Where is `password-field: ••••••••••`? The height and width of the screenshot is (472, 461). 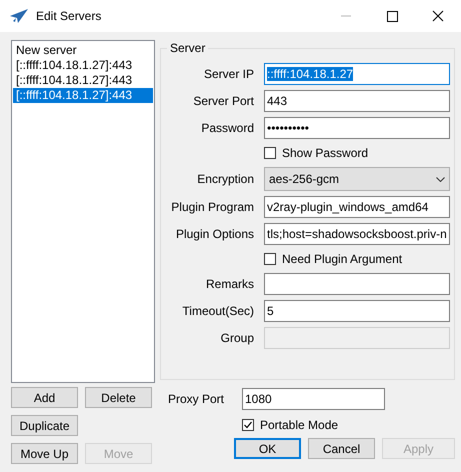 password-field: •••••••••• is located at coordinates (357, 128).